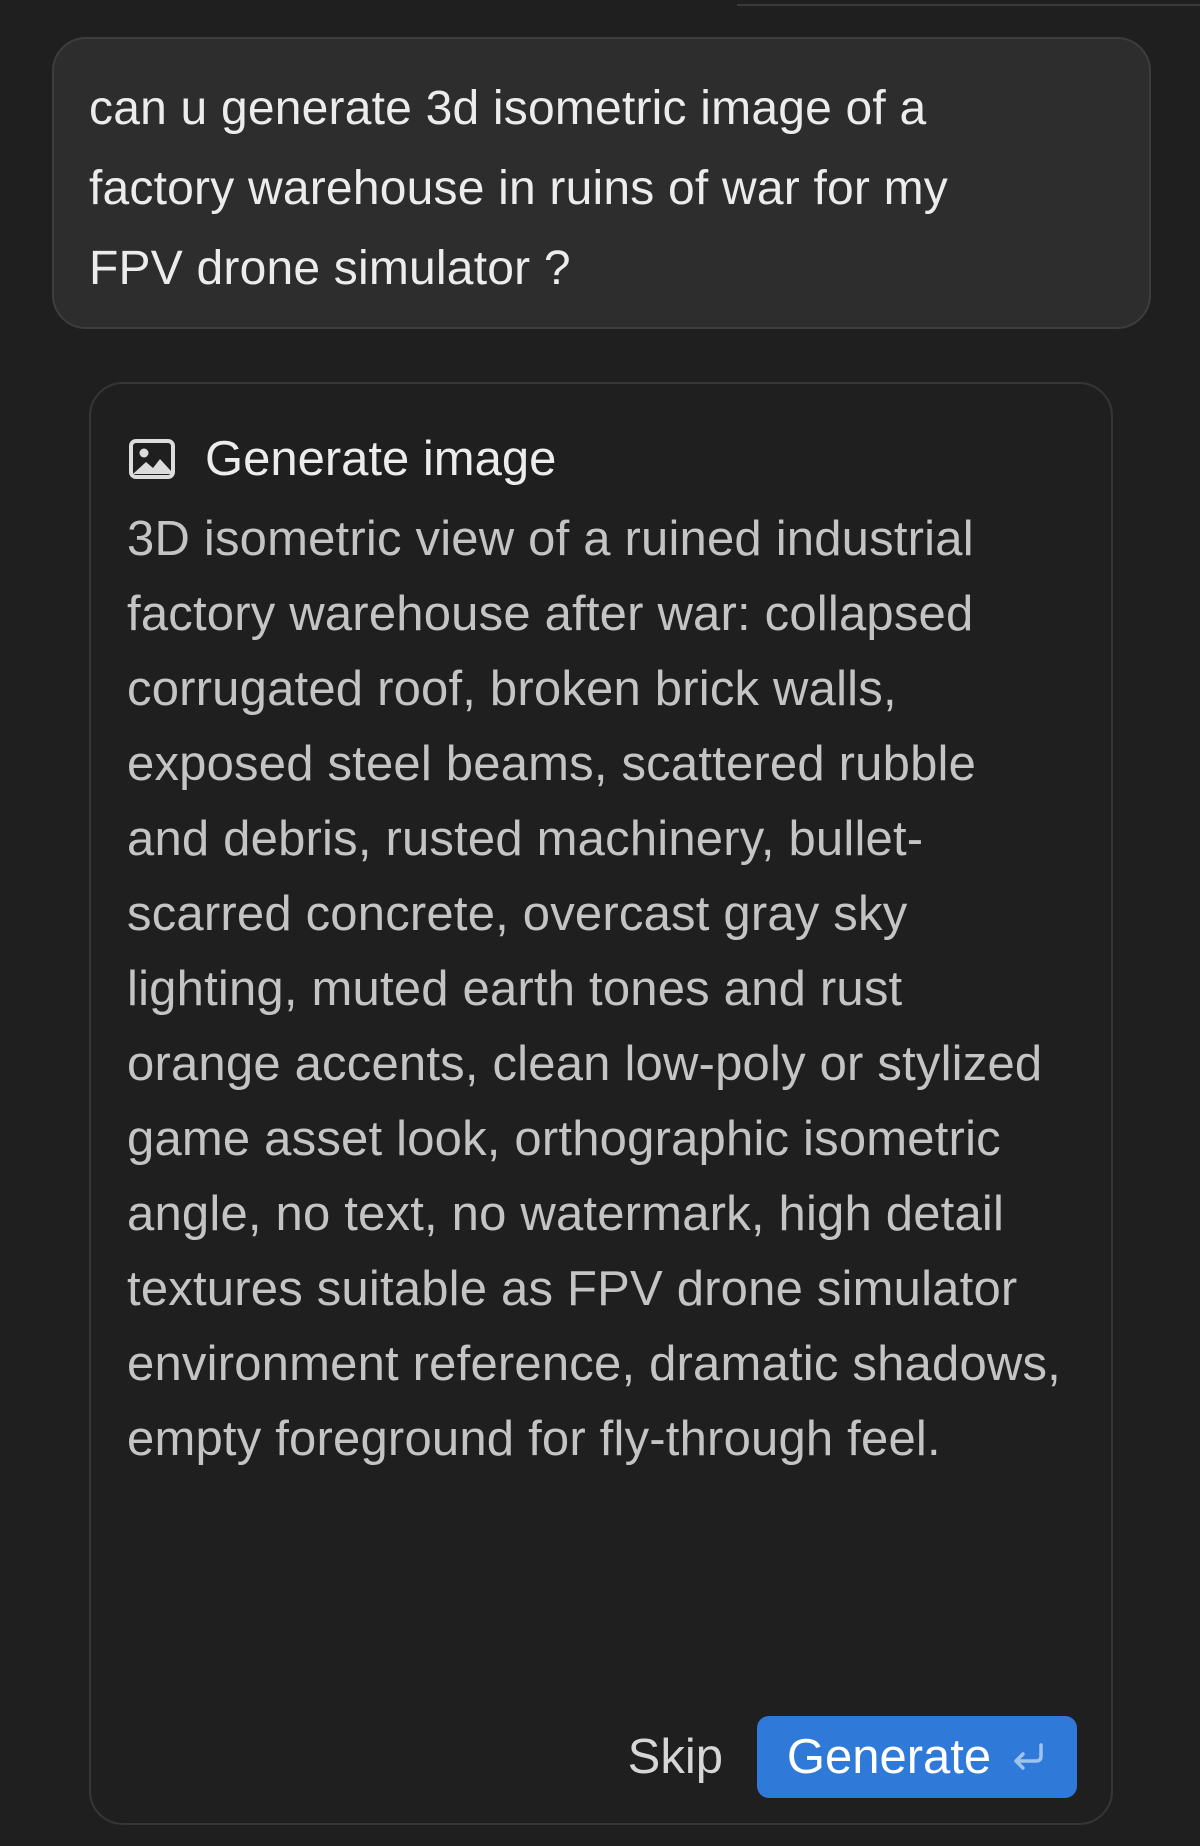 This screenshot has width=1200, height=1846. What do you see at coordinates (152, 459) in the screenshot?
I see `image-icon` at bounding box center [152, 459].